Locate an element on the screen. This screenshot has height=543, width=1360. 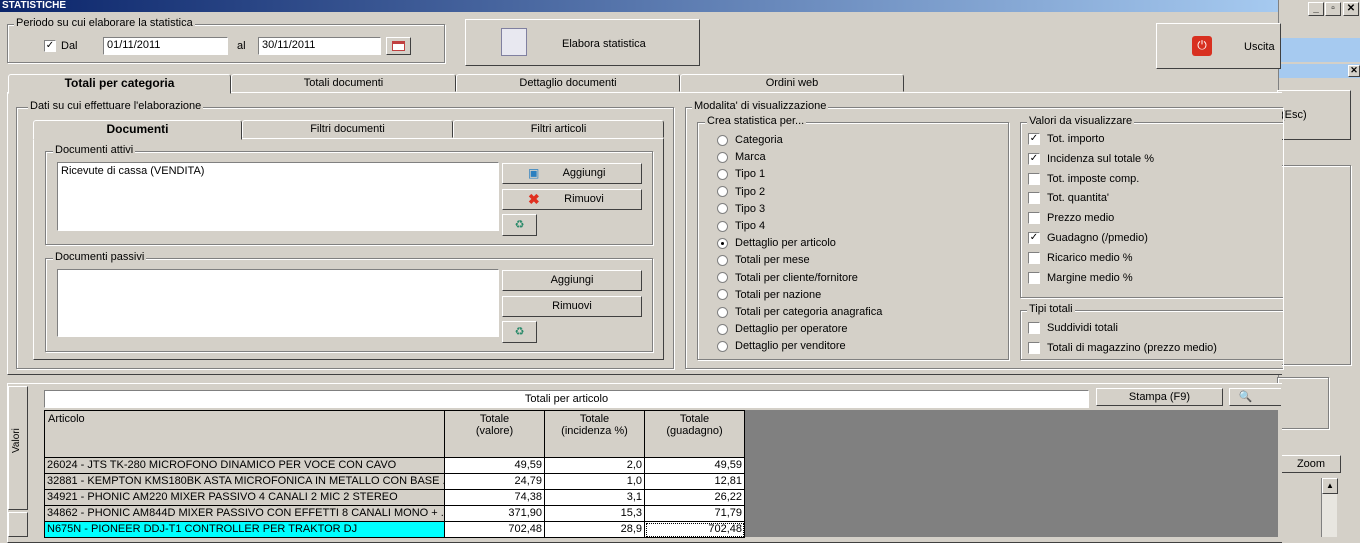
list-item: Ricevute di cassa (VENDITA) is located at coordinates (278, 171).